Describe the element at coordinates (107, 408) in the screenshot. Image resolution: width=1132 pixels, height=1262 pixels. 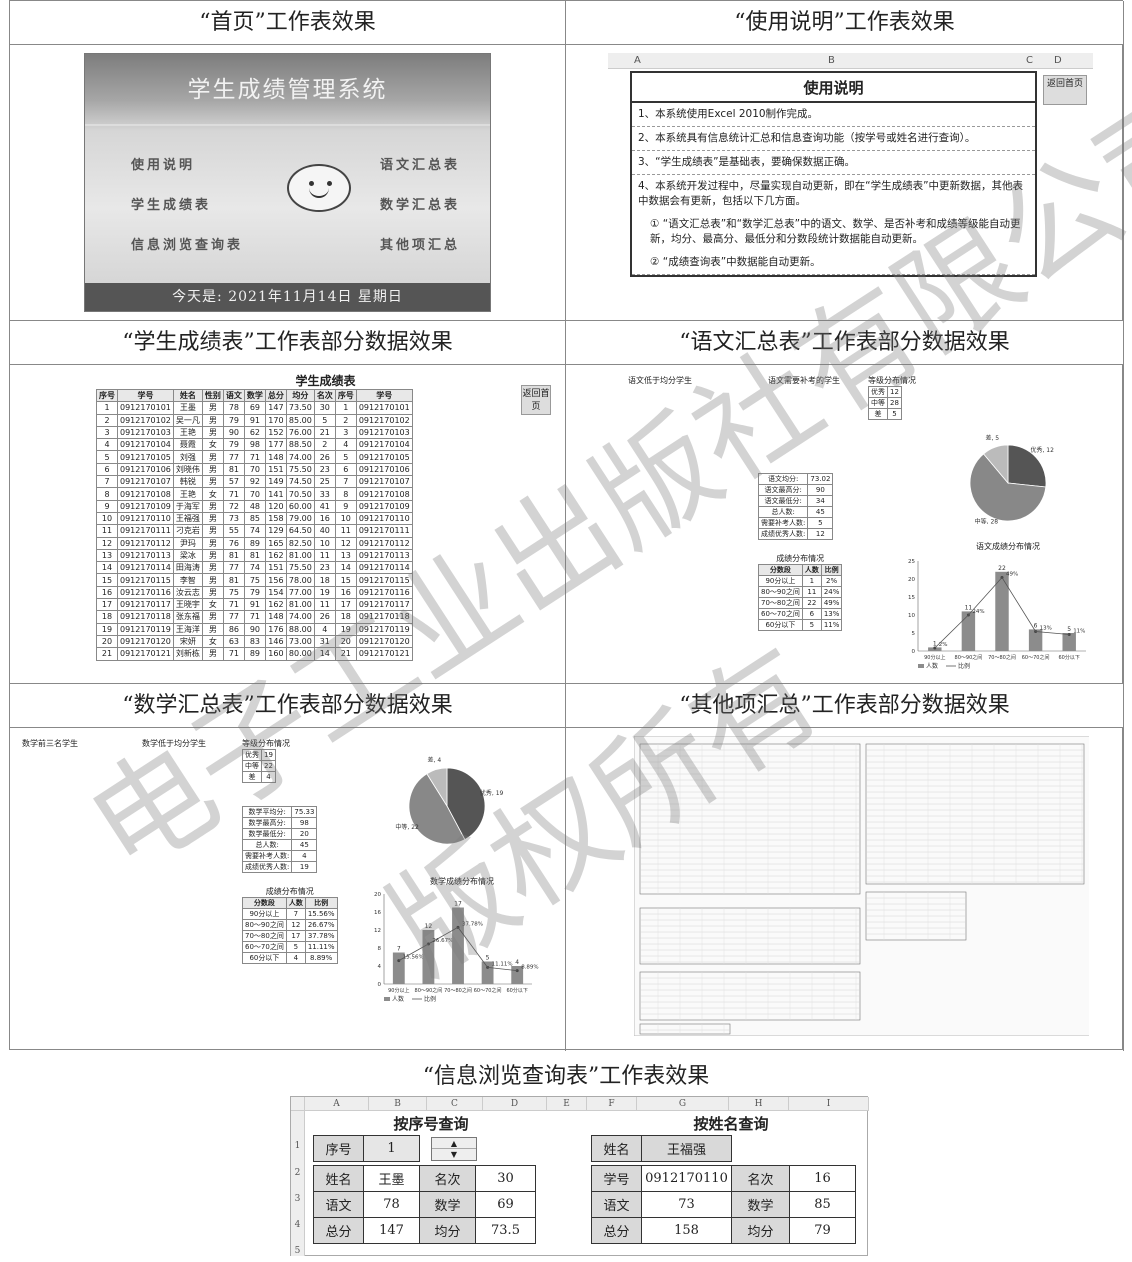
I see `table-cell: 1` at that location.